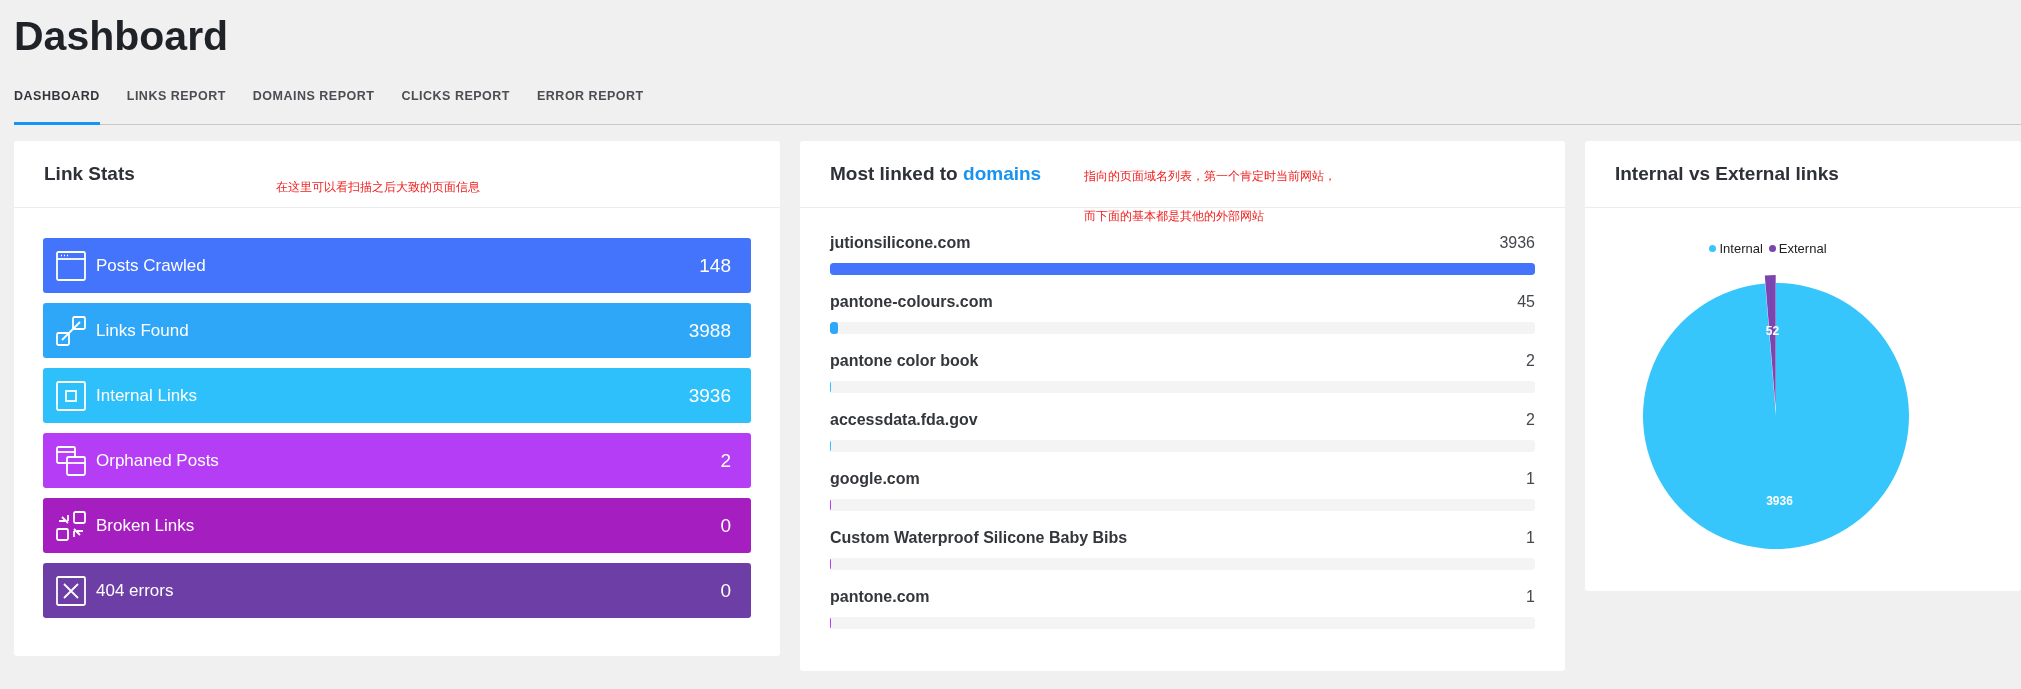 The image size is (2021, 689). Describe the element at coordinates (715, 265) in the screenshot. I see `stat-value: 148` at that location.